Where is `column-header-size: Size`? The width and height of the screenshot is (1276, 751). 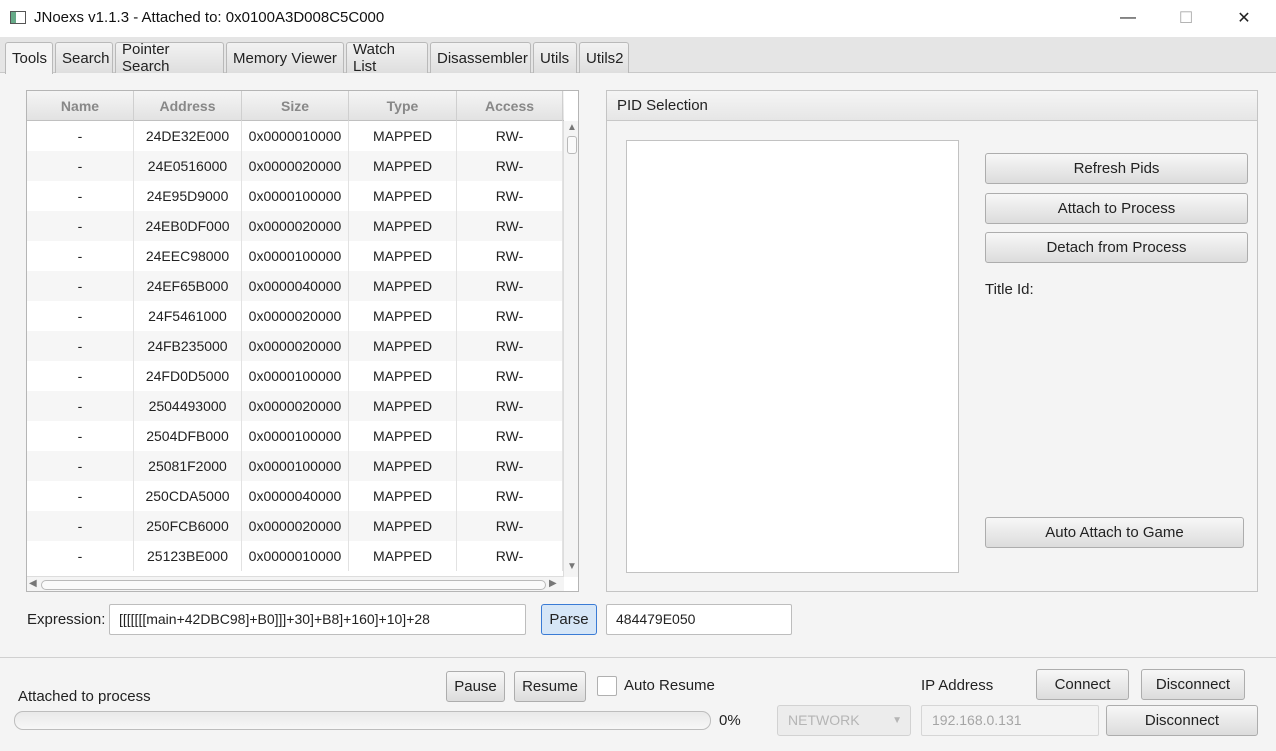
column-header-size: Size is located at coordinates (295, 106).